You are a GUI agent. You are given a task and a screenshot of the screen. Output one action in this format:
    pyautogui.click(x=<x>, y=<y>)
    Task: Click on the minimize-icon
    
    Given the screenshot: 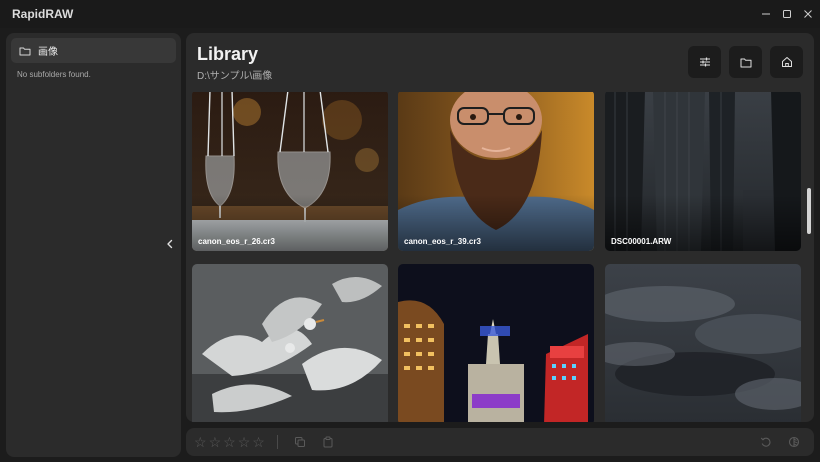 What is the action you would take?
    pyautogui.click(x=766, y=14)
    